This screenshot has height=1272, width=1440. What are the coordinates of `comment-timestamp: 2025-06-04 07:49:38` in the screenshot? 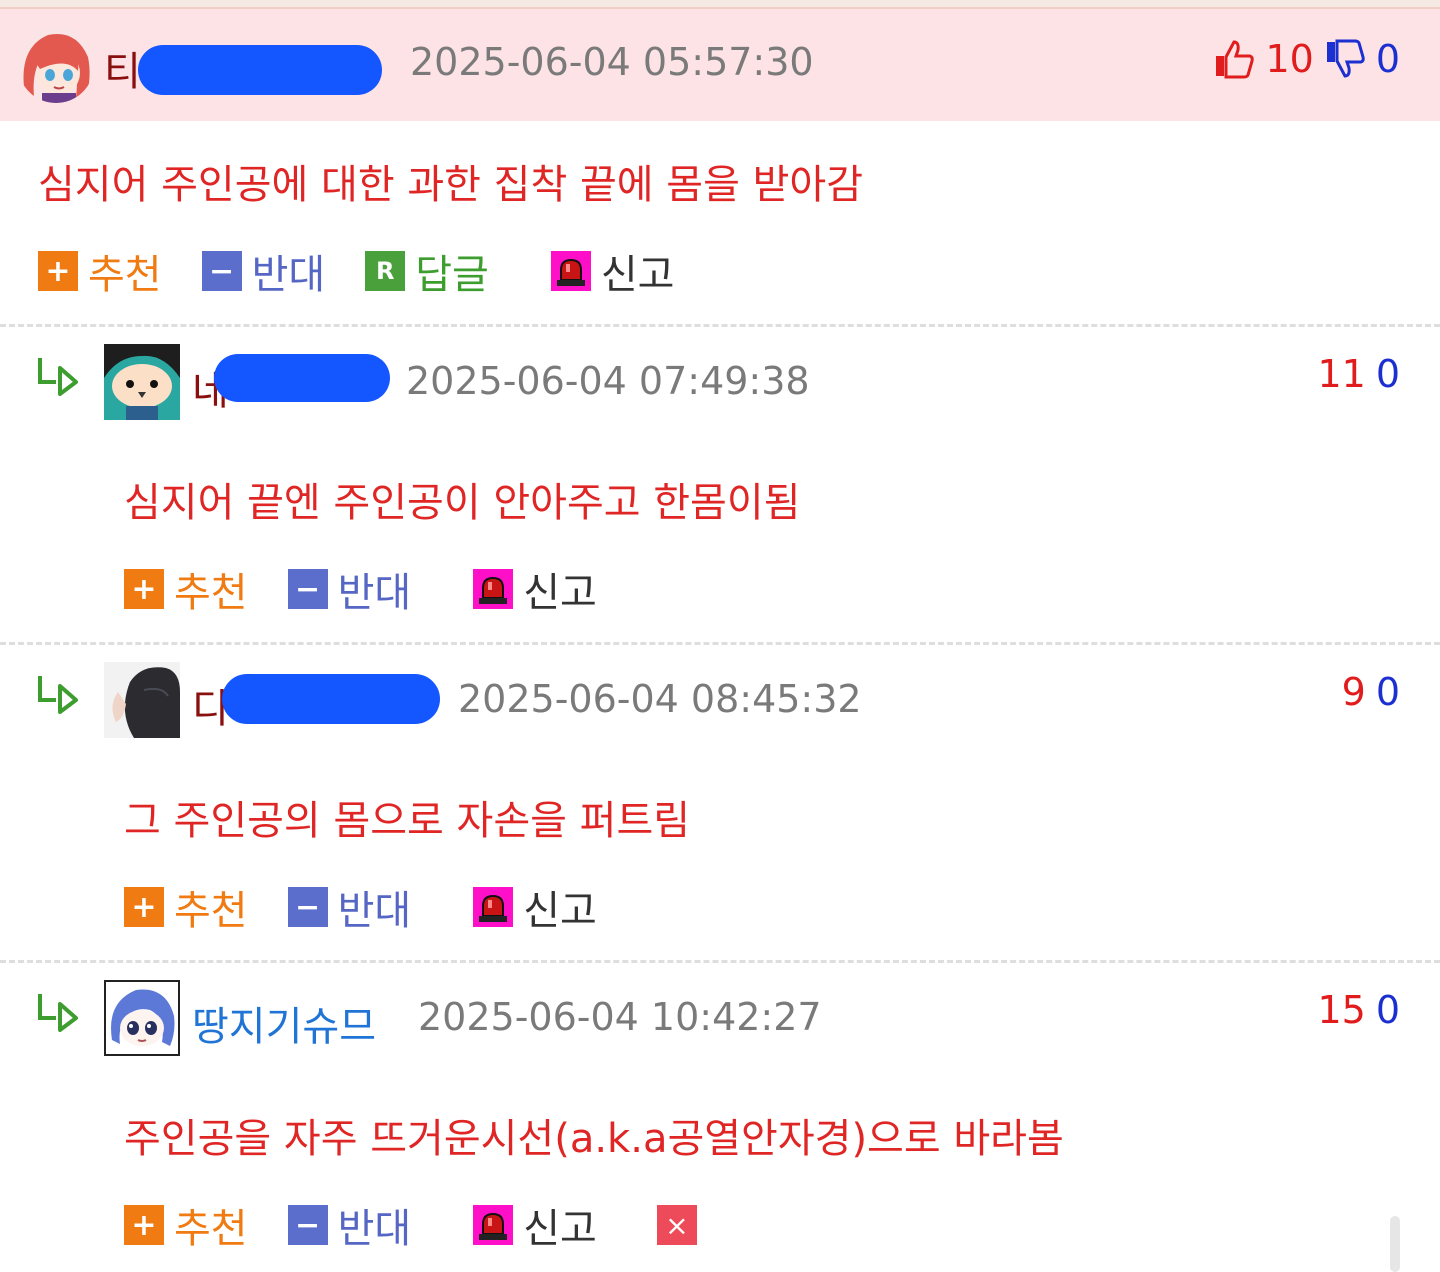 It's located at (608, 381).